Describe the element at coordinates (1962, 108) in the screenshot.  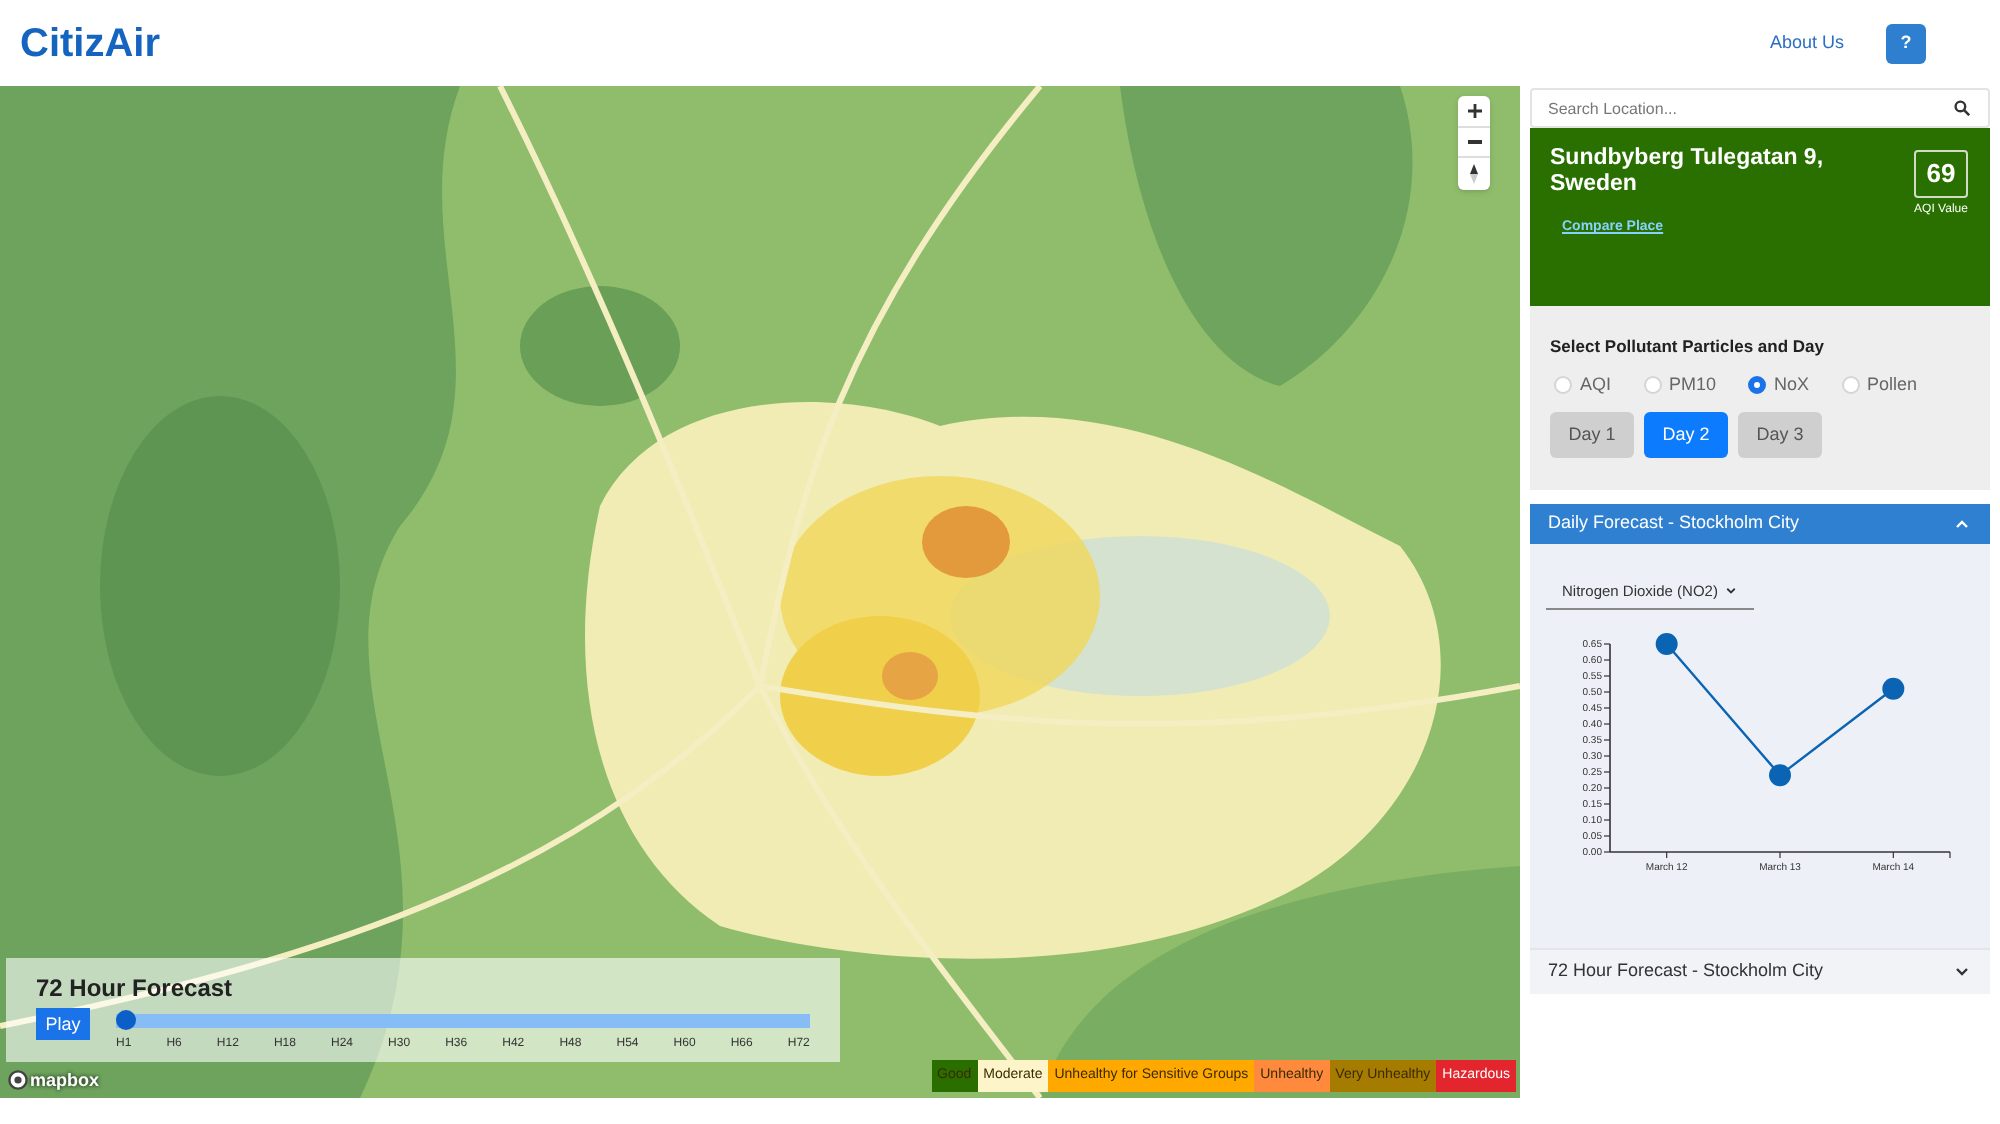
I see `search-icon` at that location.